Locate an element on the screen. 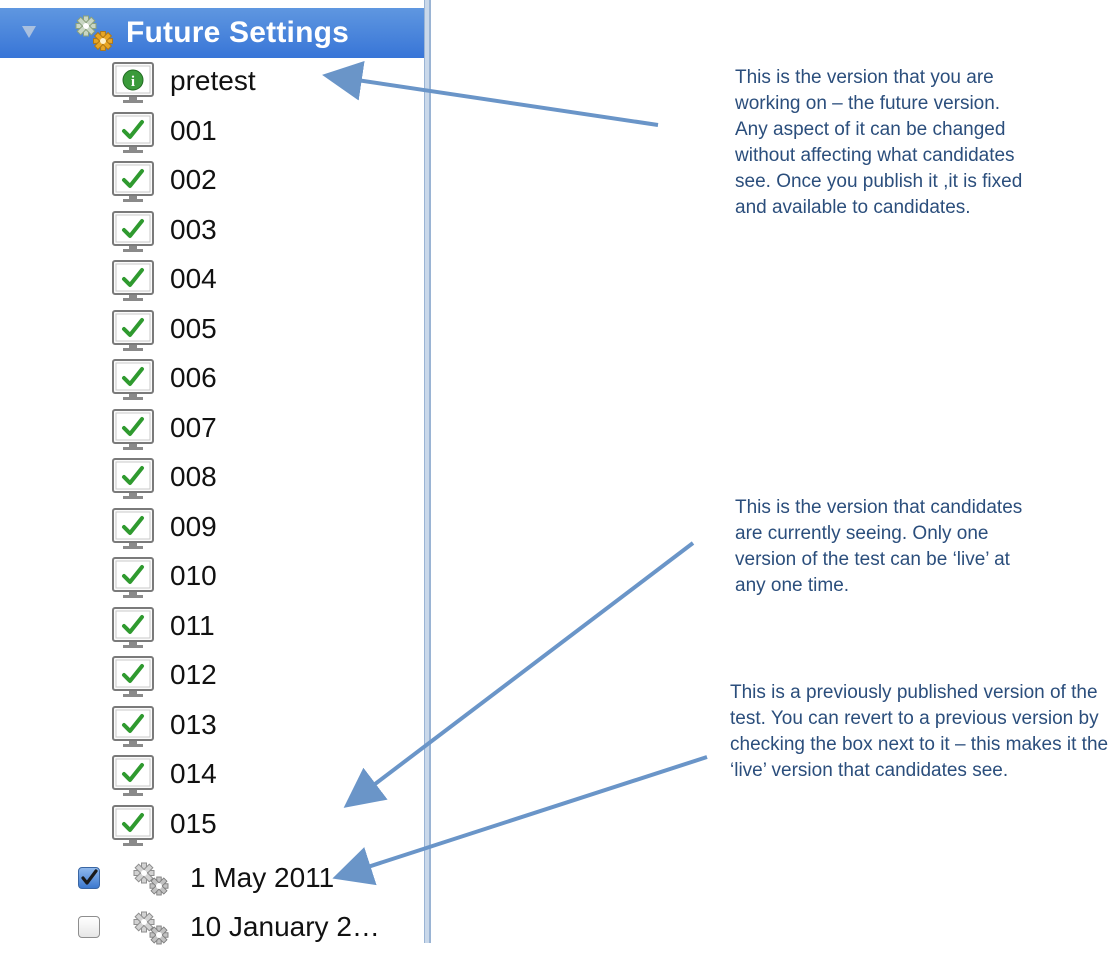  tree-header-title: Future Settings is located at coordinates (238, 32).